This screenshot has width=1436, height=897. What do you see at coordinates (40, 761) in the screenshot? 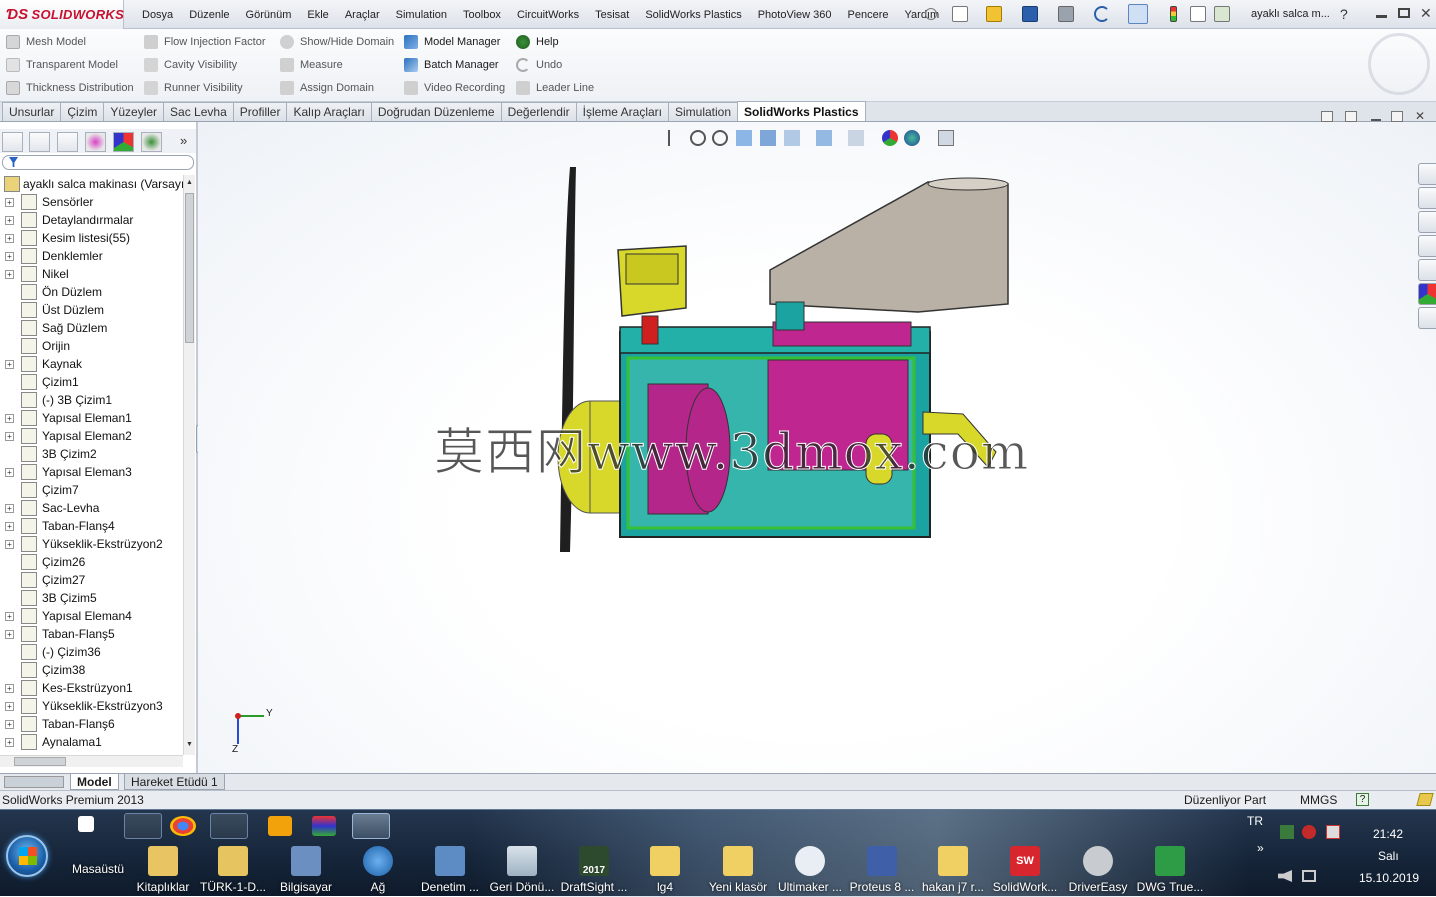
I see `hscroll-thumb` at bounding box center [40, 761].